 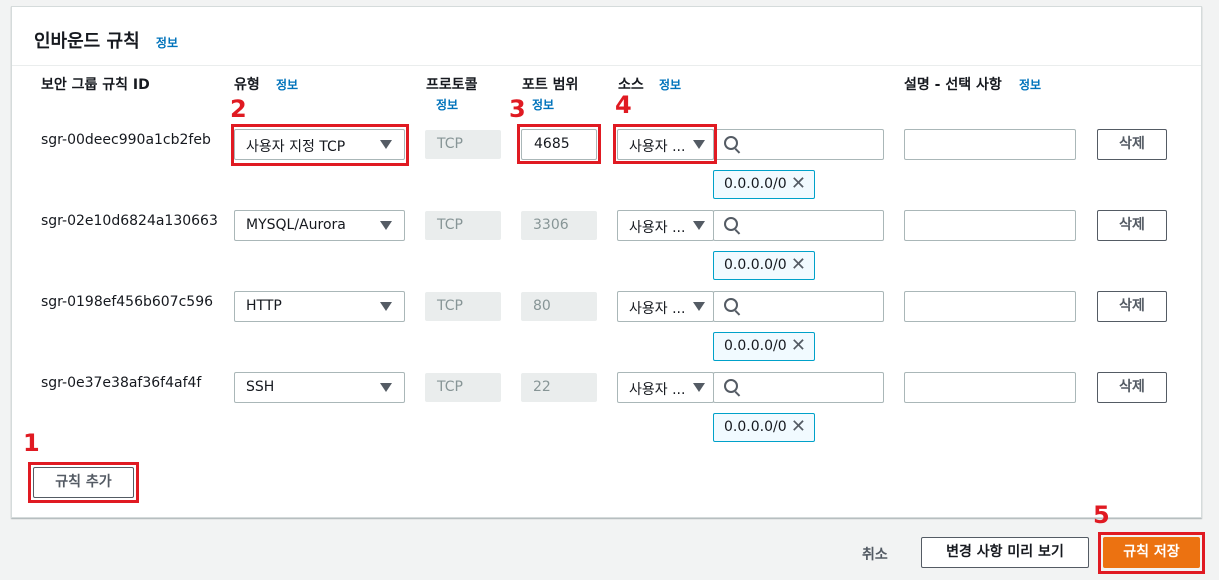 What do you see at coordinates (517, 109) in the screenshot?
I see `annotation-number: 3` at bounding box center [517, 109].